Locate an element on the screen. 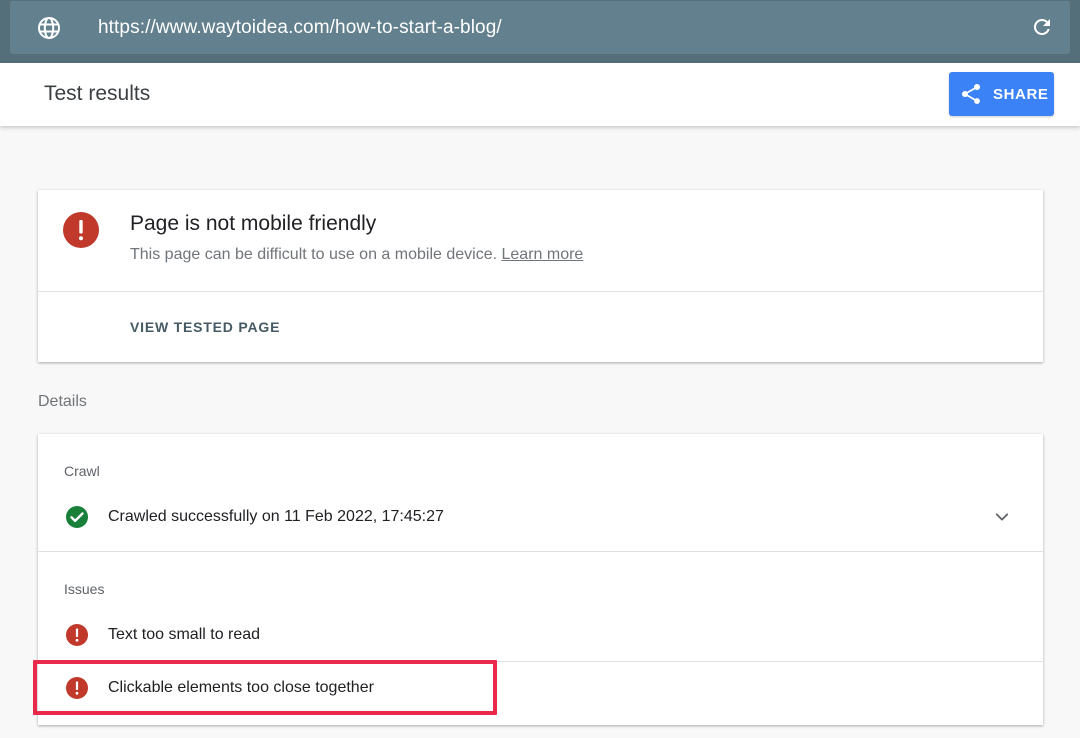  issue-row: Text too small to read is located at coordinates (540, 635).